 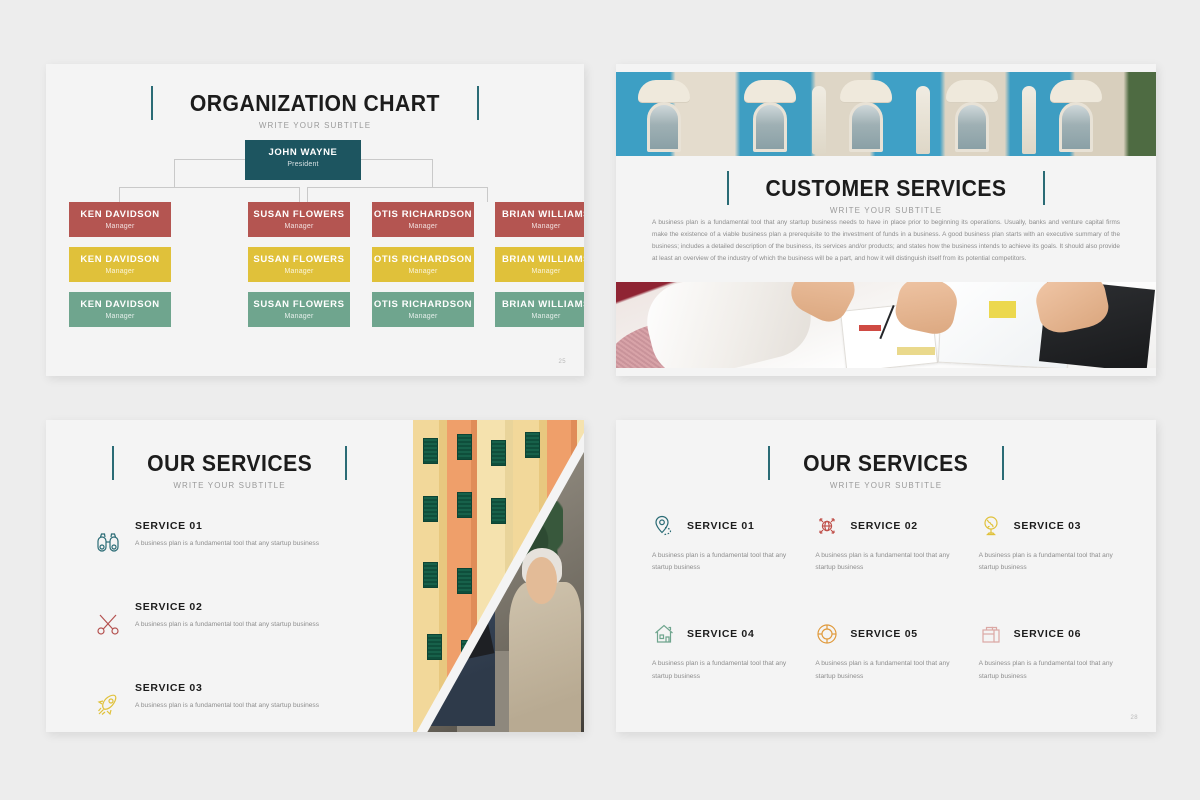 I want to click on page-number: 25, so click(x=562, y=362).